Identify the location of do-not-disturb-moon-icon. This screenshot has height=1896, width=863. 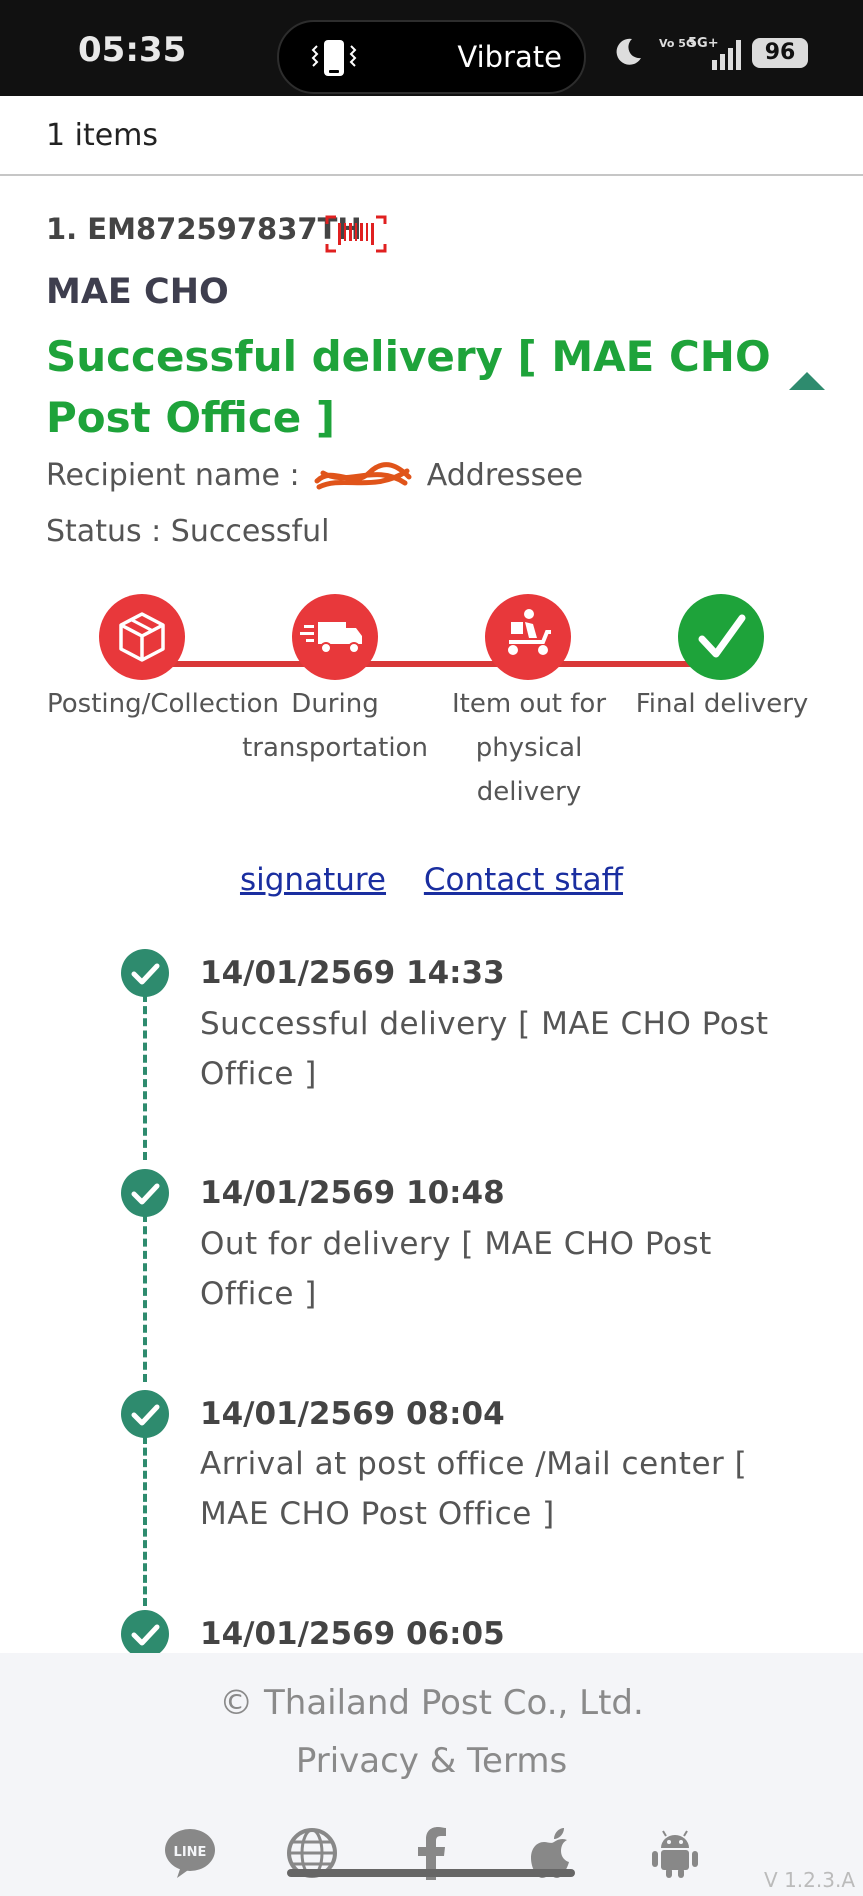
(628, 51).